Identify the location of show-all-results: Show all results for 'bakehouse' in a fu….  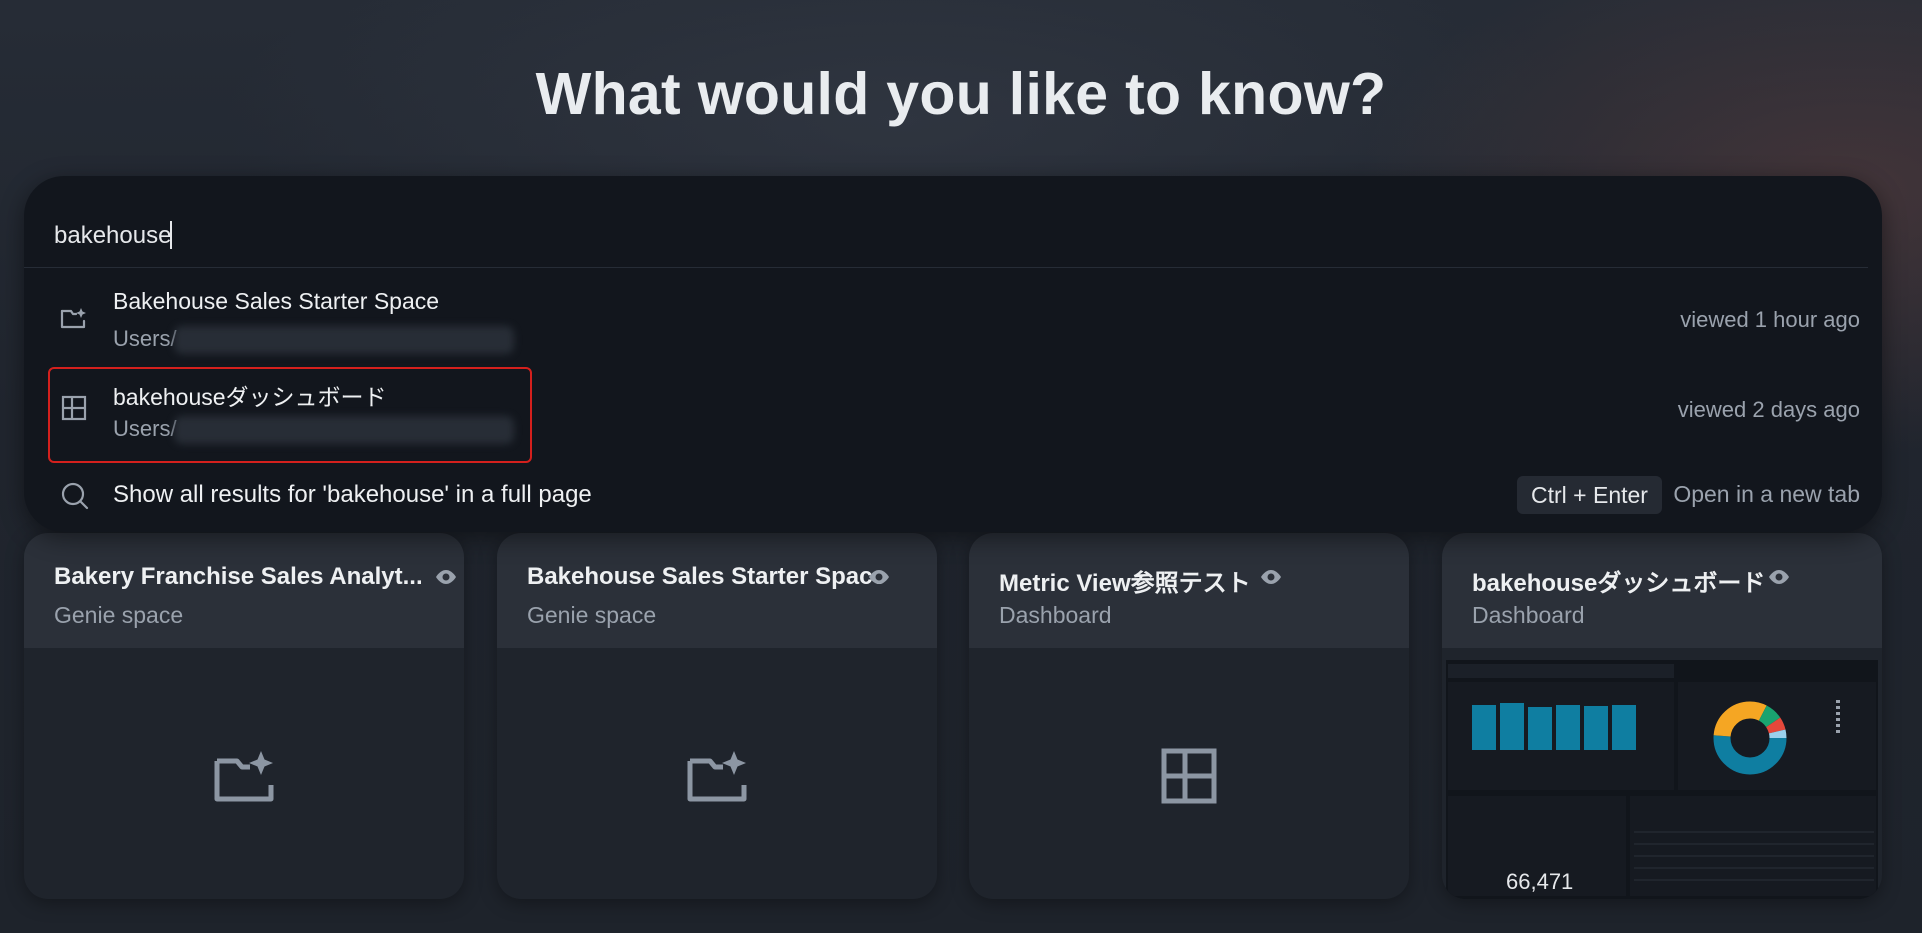
(953, 495).